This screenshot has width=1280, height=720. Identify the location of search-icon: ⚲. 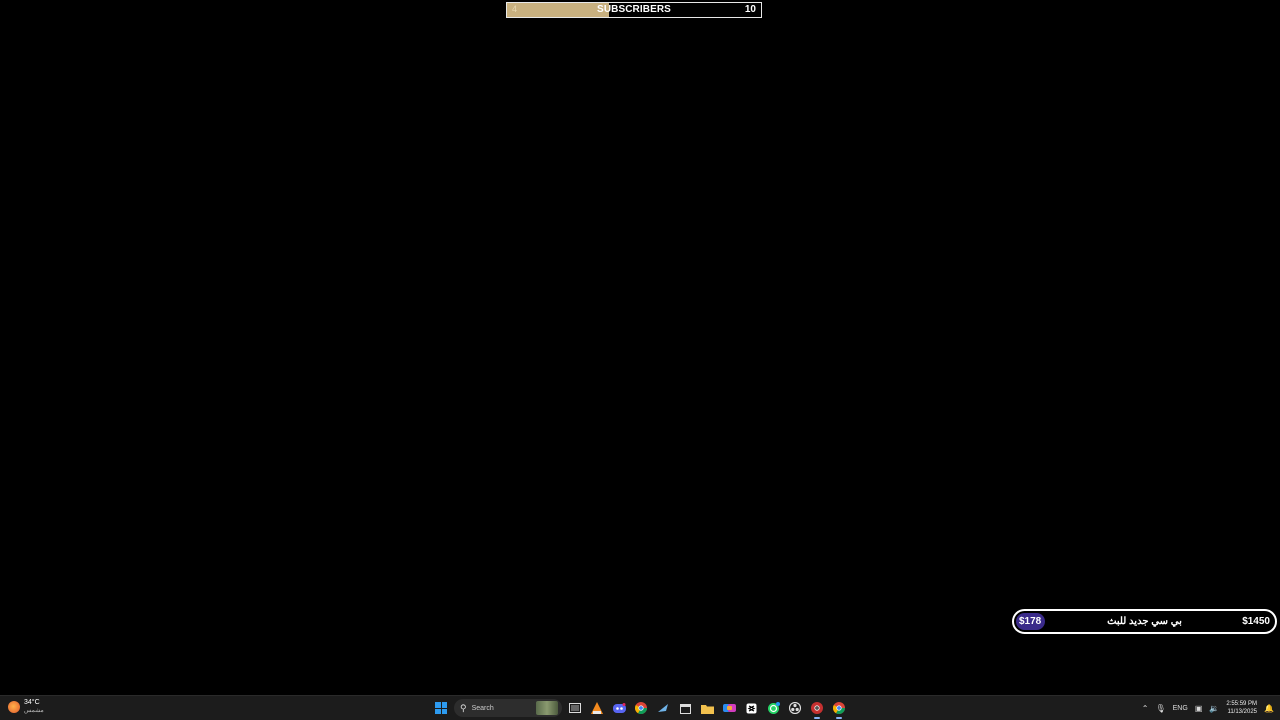
(463, 707).